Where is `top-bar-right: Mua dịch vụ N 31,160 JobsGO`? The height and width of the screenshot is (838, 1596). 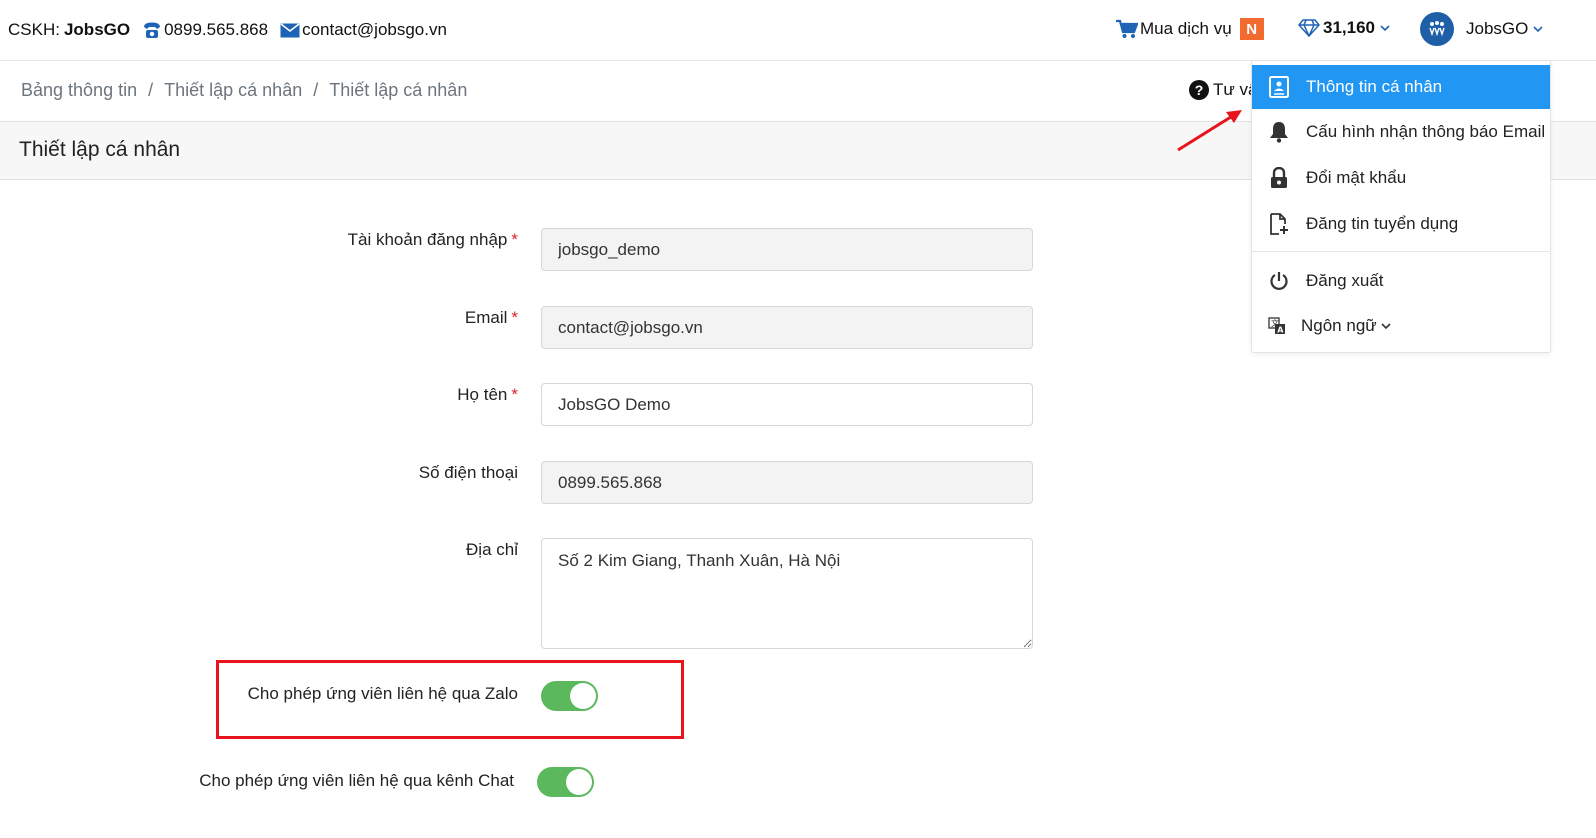 top-bar-right: Mua dịch vụ N 31,160 JobsGO is located at coordinates (1346, 30).